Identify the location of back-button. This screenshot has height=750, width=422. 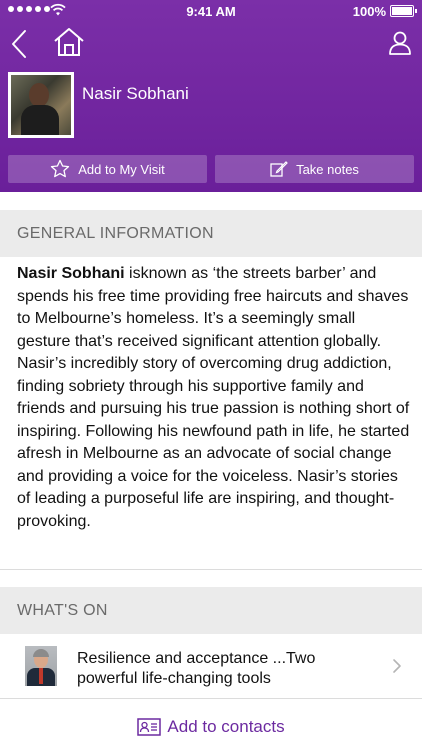
(20, 44).